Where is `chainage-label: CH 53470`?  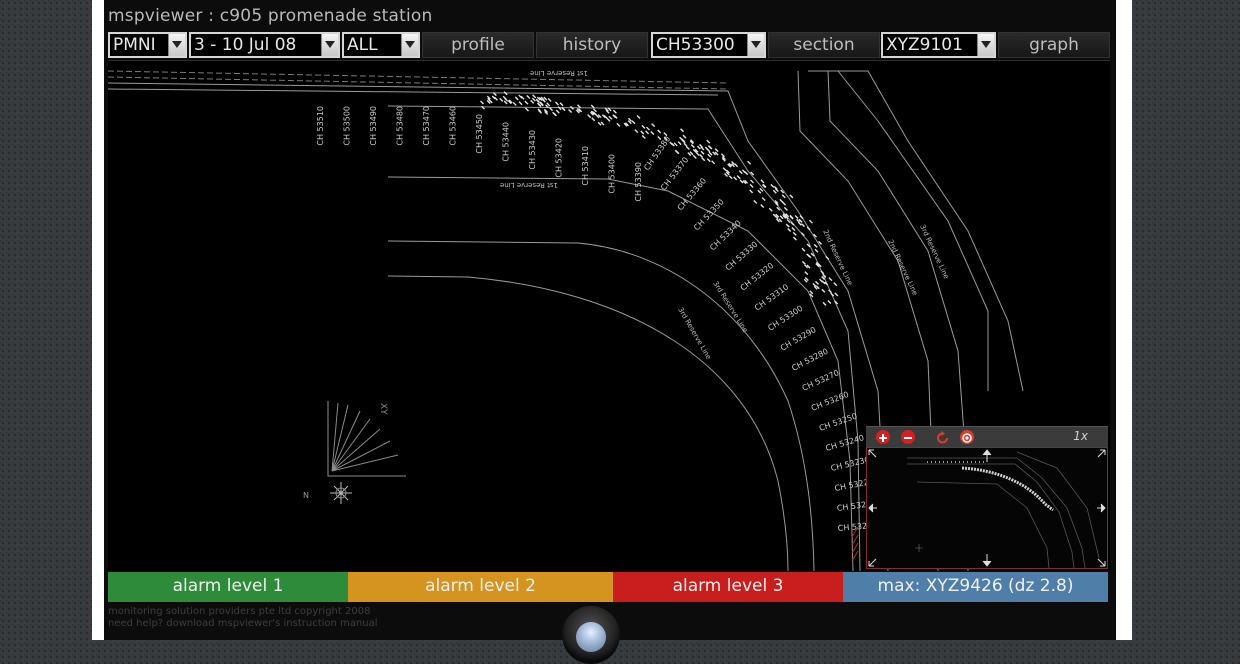 chainage-label: CH 53470 is located at coordinates (426, 126).